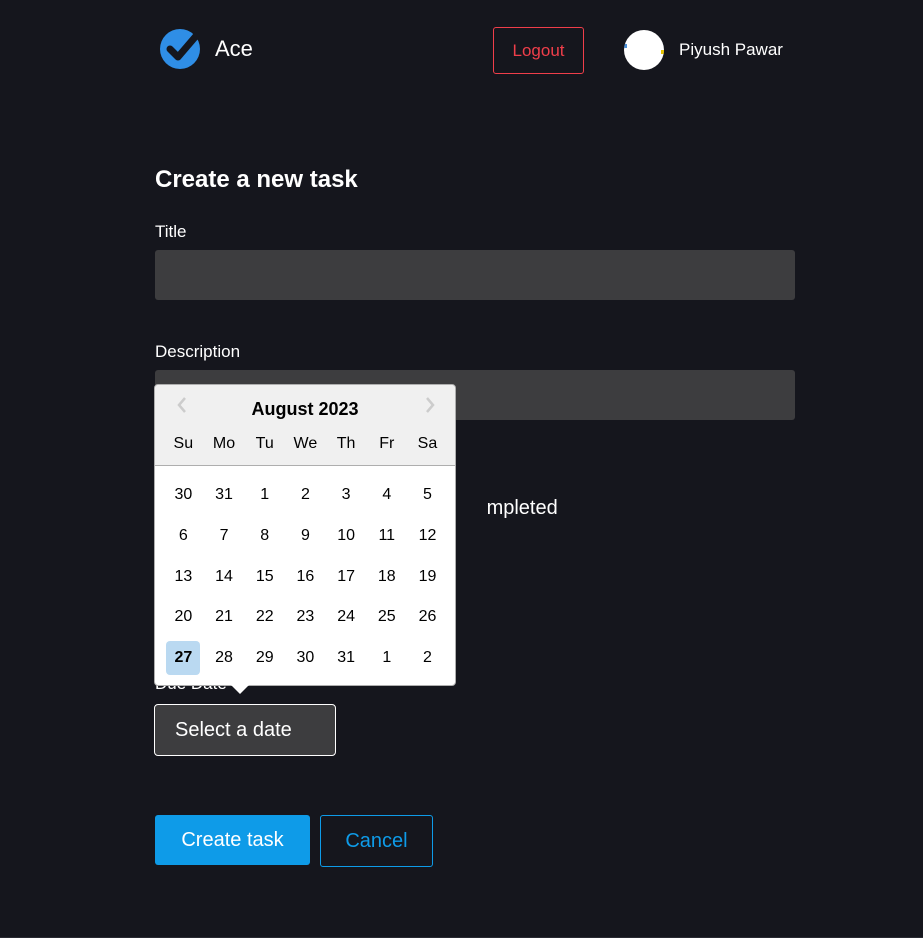 Image resolution: width=923 pixels, height=938 pixels. Describe the element at coordinates (245, 730) in the screenshot. I see `select-date-button: Select a date` at that location.